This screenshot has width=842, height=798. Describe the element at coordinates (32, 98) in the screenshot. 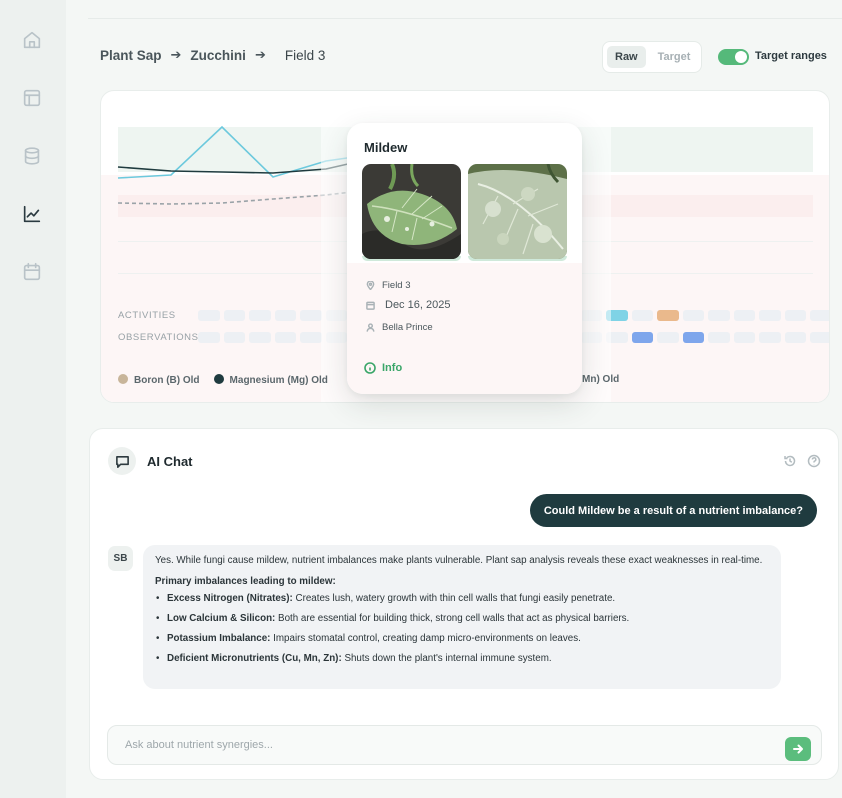

I see `layout-icon` at that location.